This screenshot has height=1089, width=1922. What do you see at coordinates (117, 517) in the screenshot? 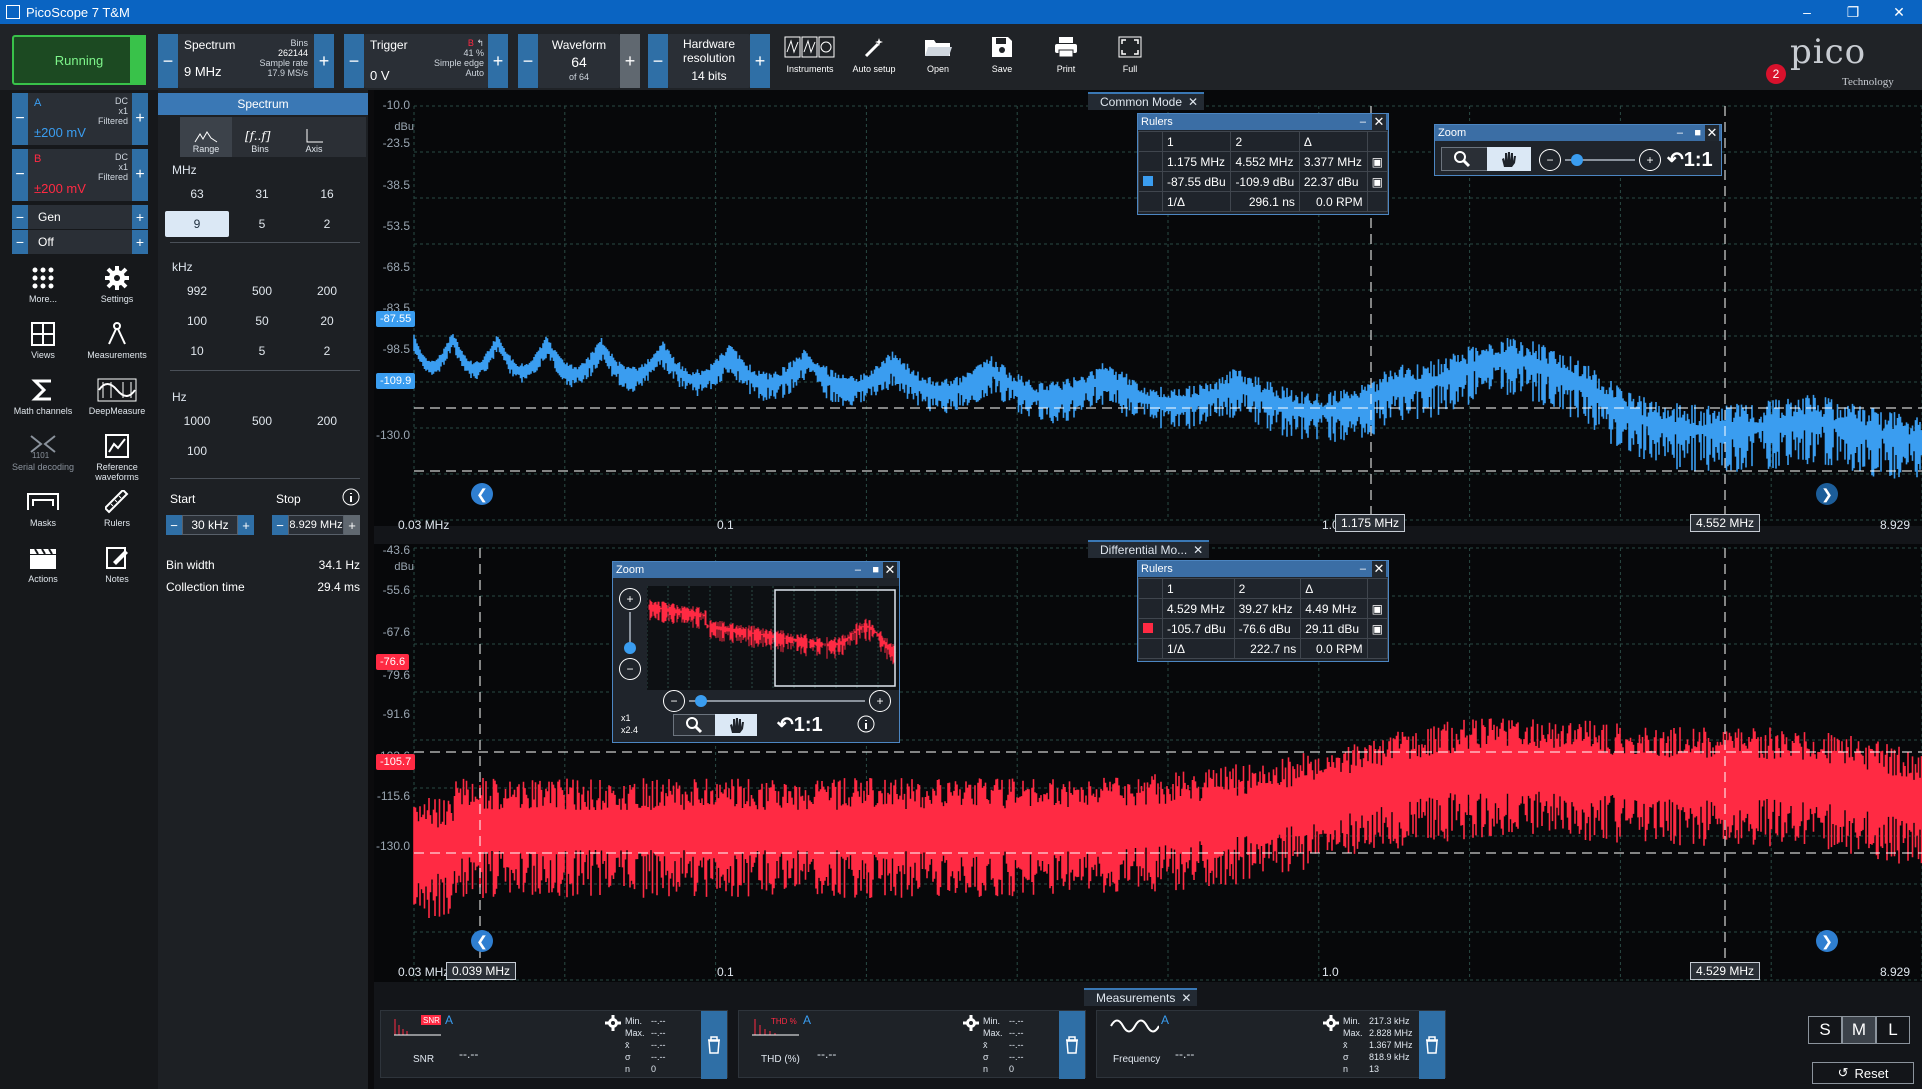
I see `rulers-button: Rulers` at bounding box center [117, 517].